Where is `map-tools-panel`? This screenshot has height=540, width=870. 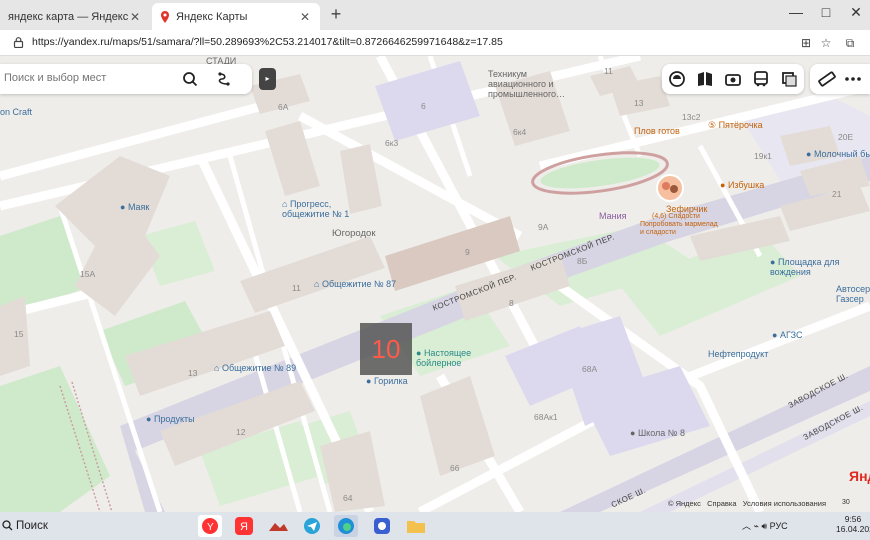 map-tools-panel is located at coordinates (840, 79).